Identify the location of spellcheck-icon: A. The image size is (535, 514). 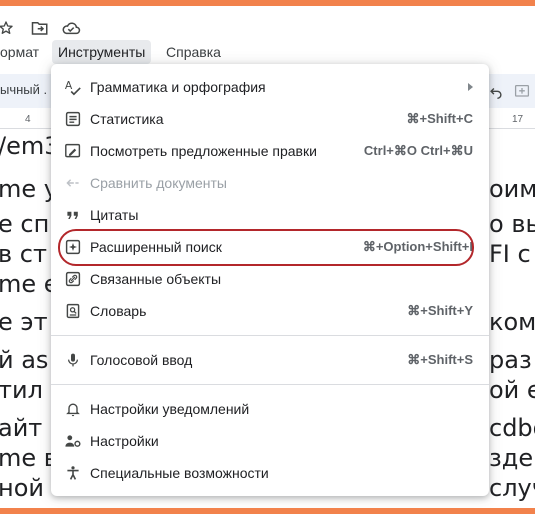
(73, 87).